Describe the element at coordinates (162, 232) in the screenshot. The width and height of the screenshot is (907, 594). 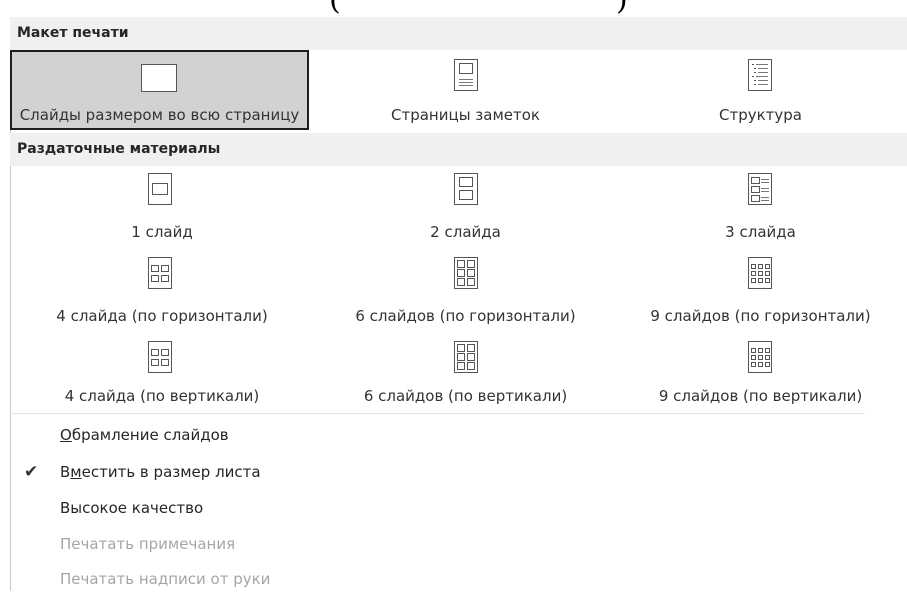
I see `handout-option-label: 1 слайд` at that location.